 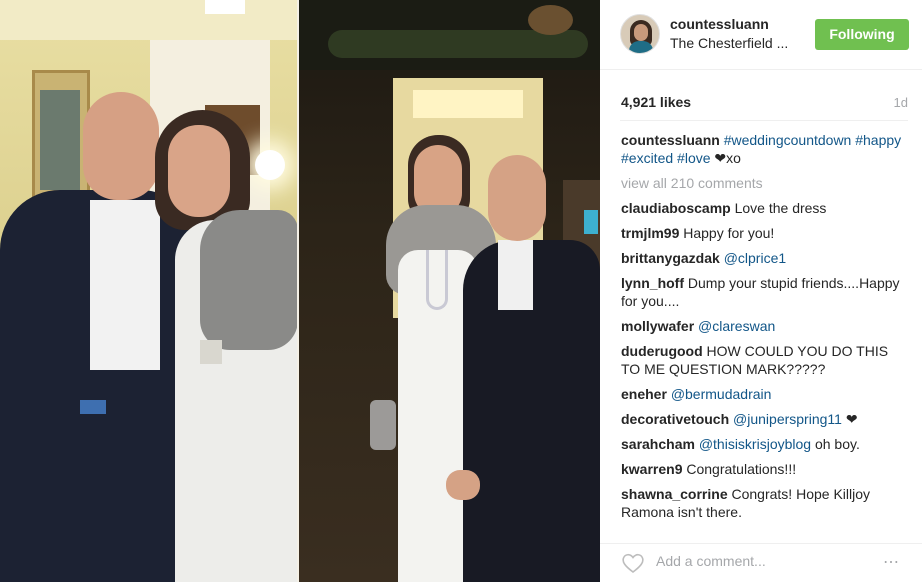 What do you see at coordinates (633, 563) in the screenshot?
I see `heart-icon` at bounding box center [633, 563].